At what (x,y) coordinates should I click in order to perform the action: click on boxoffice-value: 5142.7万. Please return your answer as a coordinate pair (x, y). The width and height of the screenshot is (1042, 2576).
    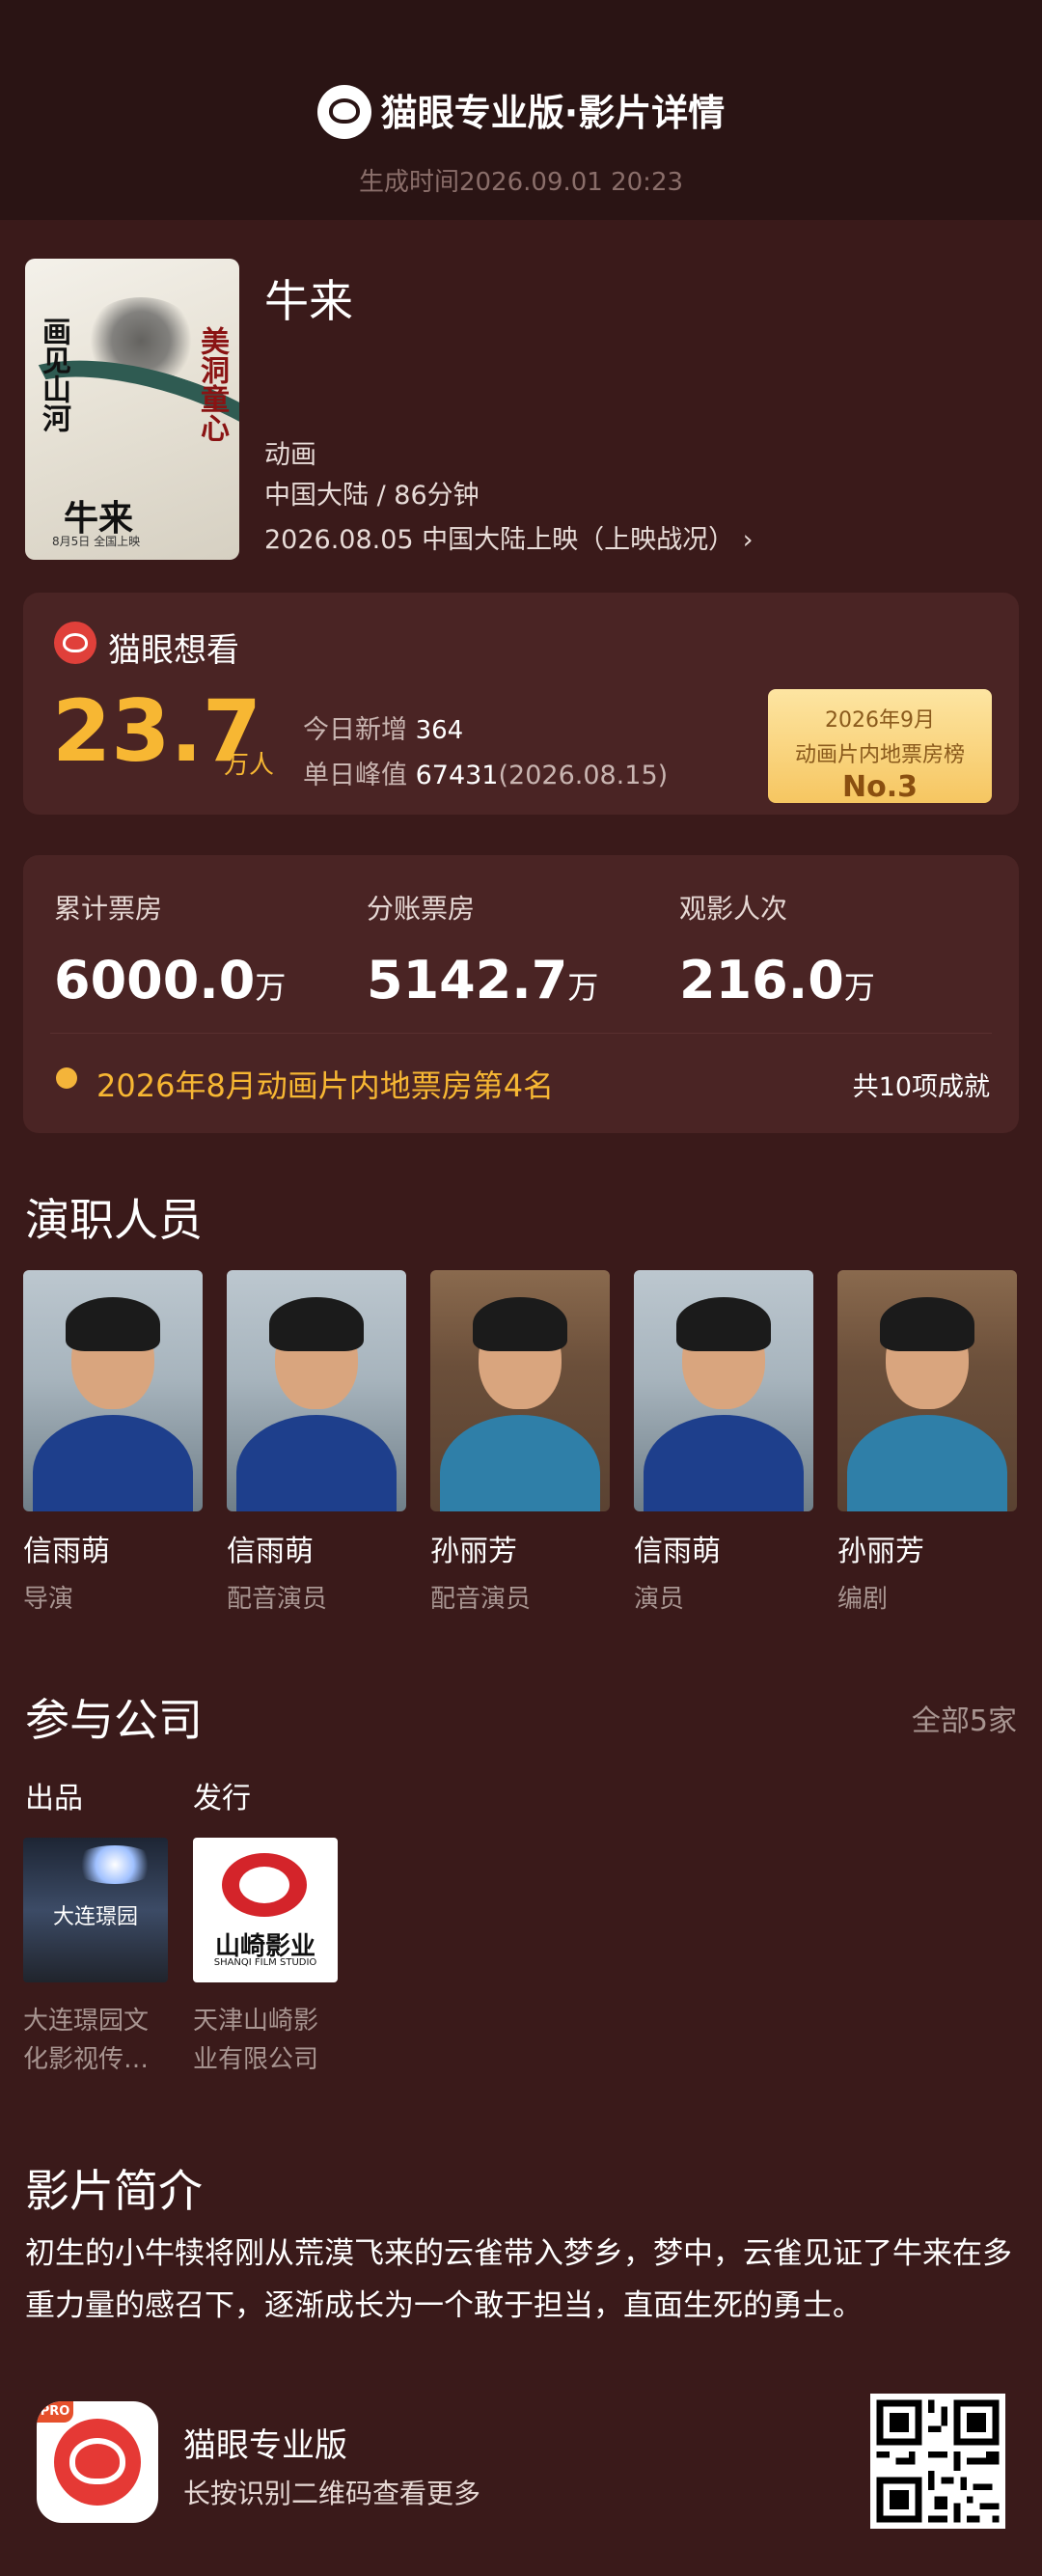
    Looking at the image, I should click on (483, 980).